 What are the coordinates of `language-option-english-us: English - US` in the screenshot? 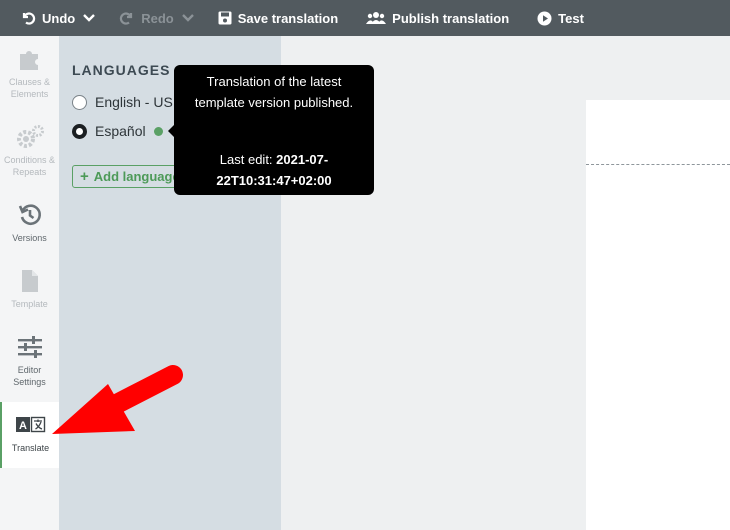 It's located at (122, 102).